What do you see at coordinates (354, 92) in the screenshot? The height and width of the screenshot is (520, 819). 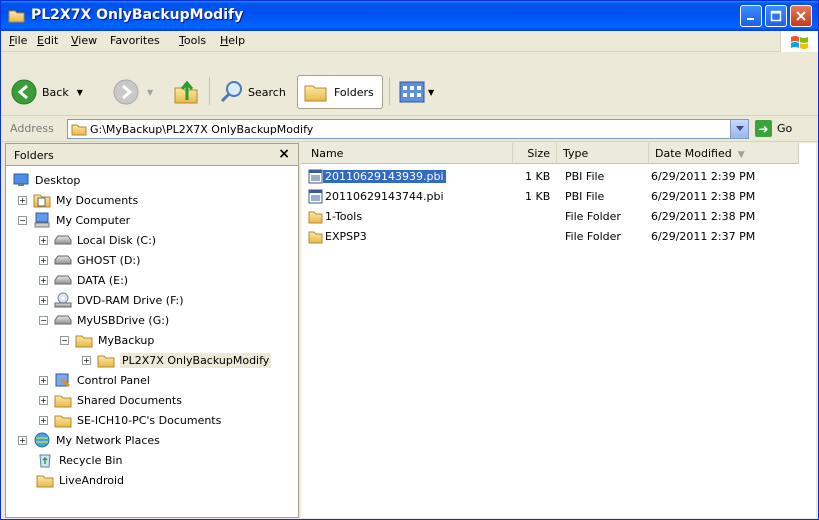 I see `folders-label: Folders` at bounding box center [354, 92].